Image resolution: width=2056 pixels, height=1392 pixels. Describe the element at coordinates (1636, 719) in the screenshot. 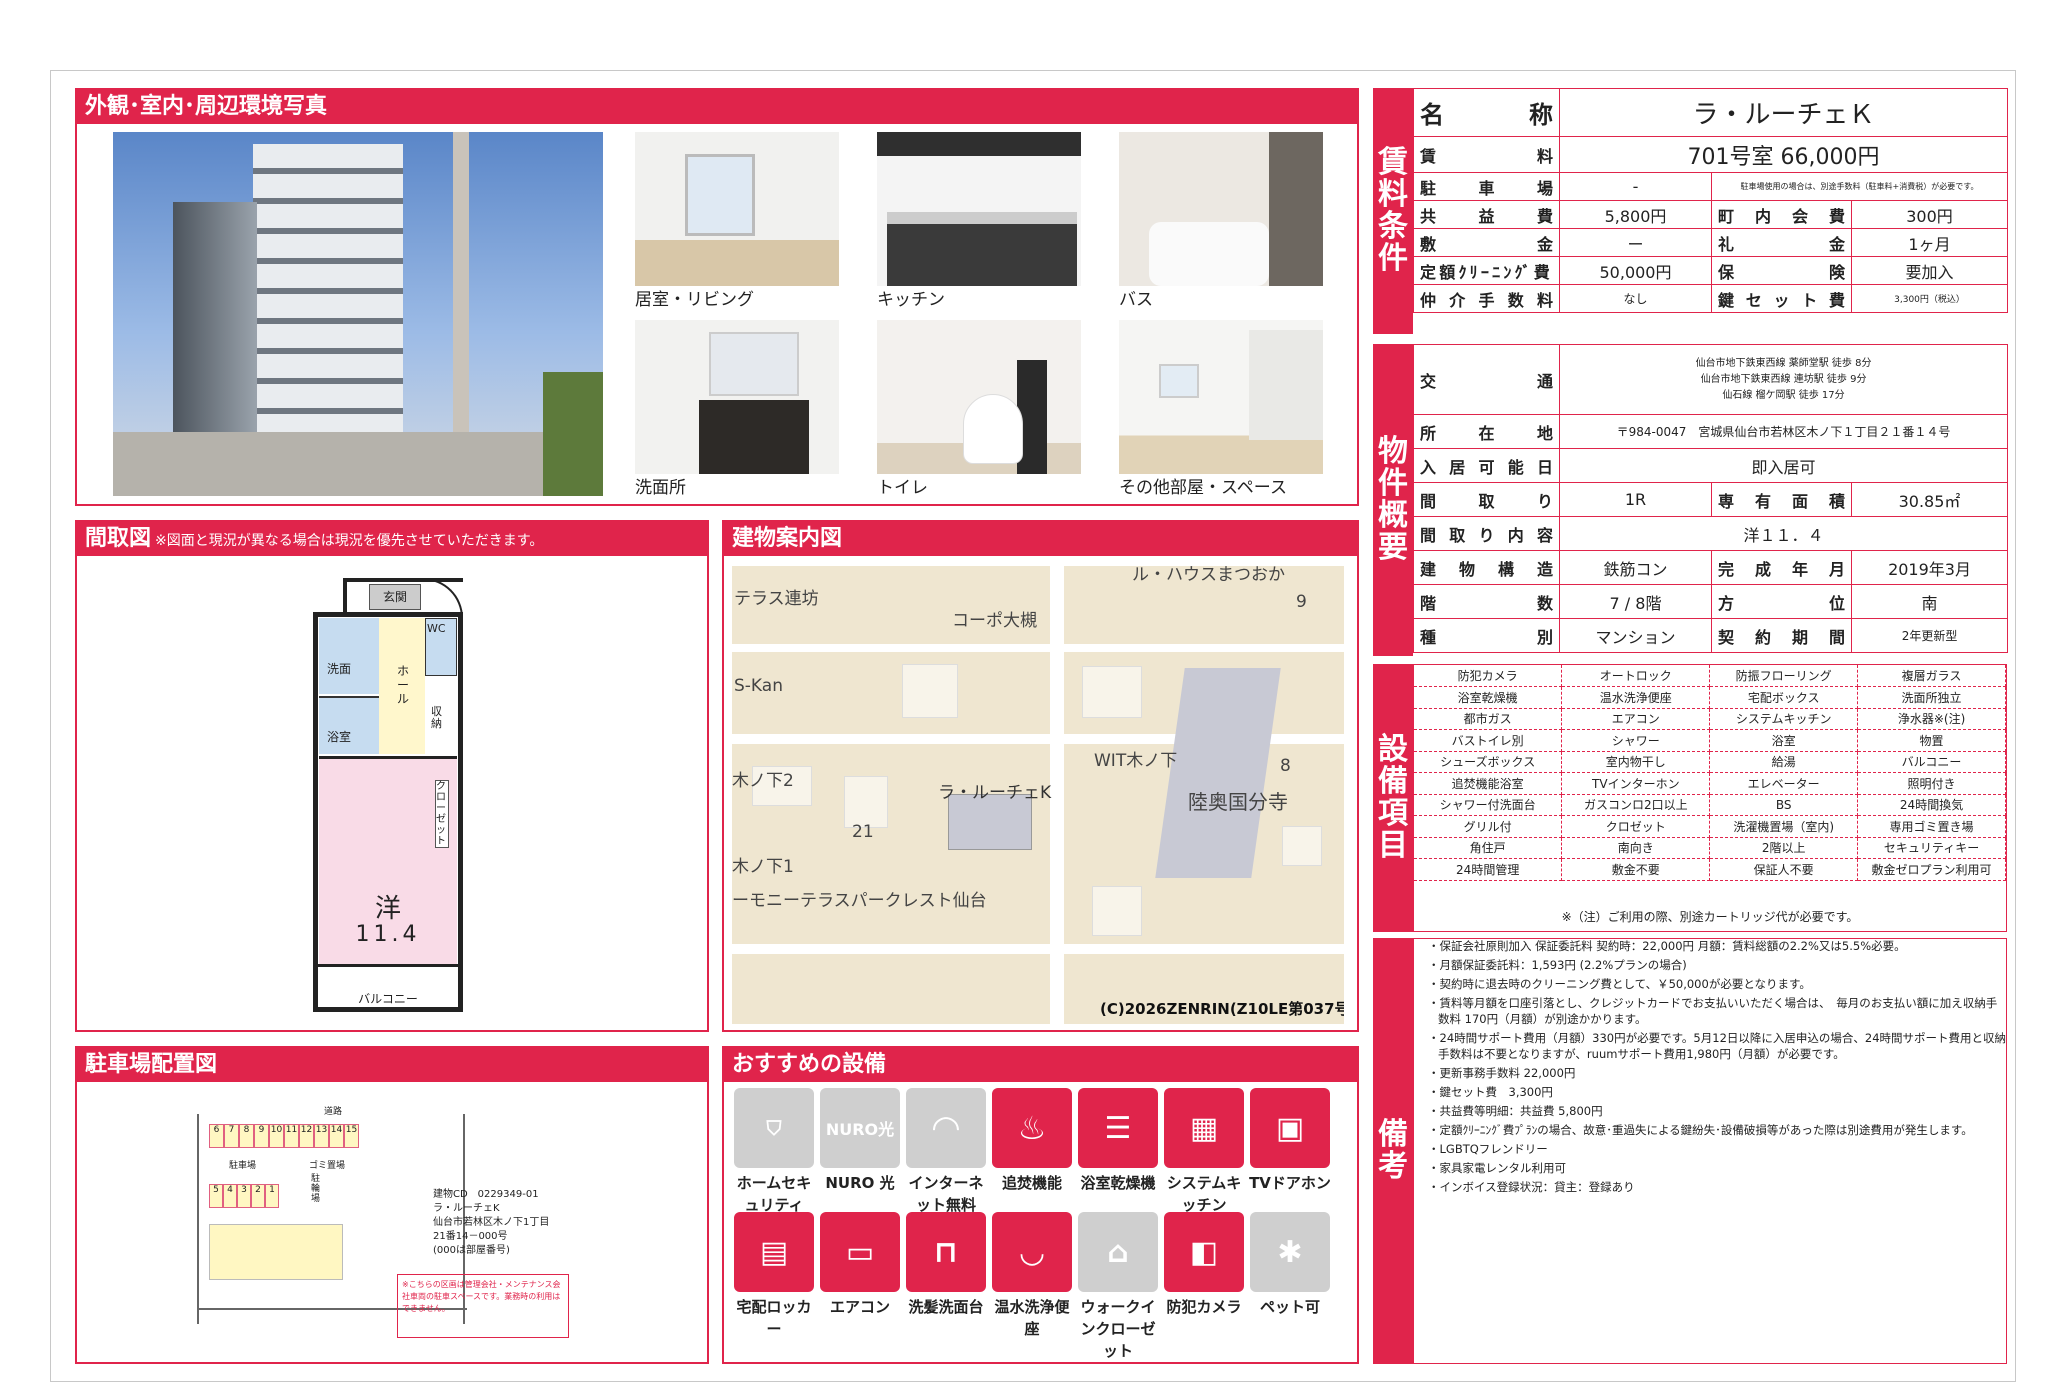

I see `equipment-item: エアコン` at that location.